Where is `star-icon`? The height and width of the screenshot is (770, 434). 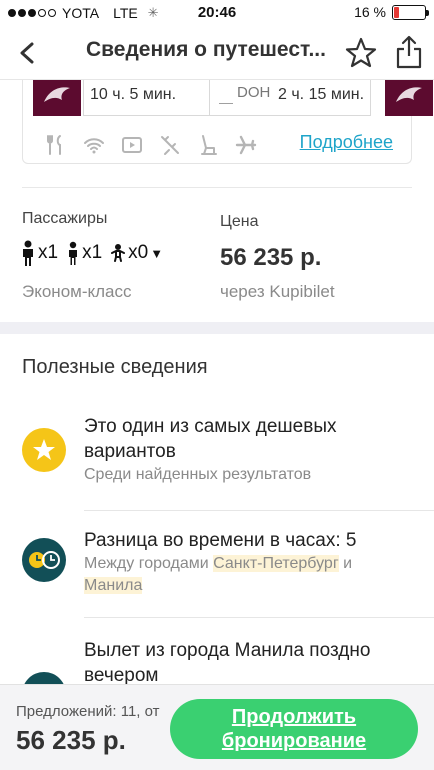 star-icon is located at coordinates (44, 449).